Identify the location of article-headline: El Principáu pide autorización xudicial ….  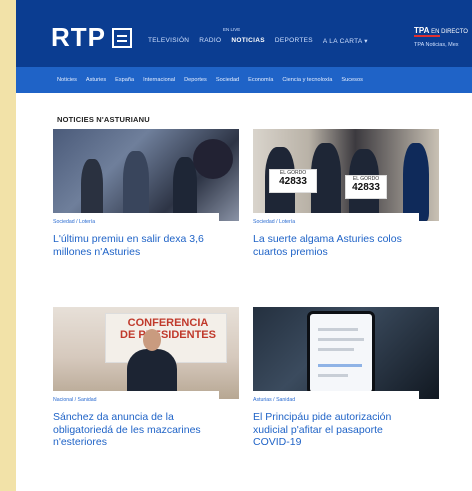
(332, 430).